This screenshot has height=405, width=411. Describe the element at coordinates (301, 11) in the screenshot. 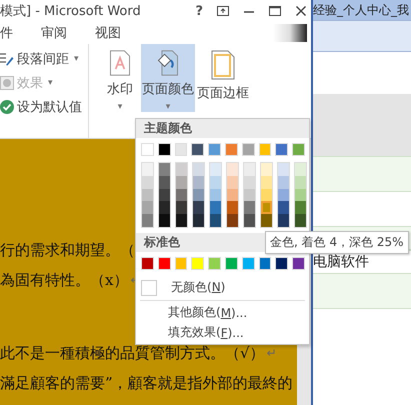

I see `close-icon` at that location.